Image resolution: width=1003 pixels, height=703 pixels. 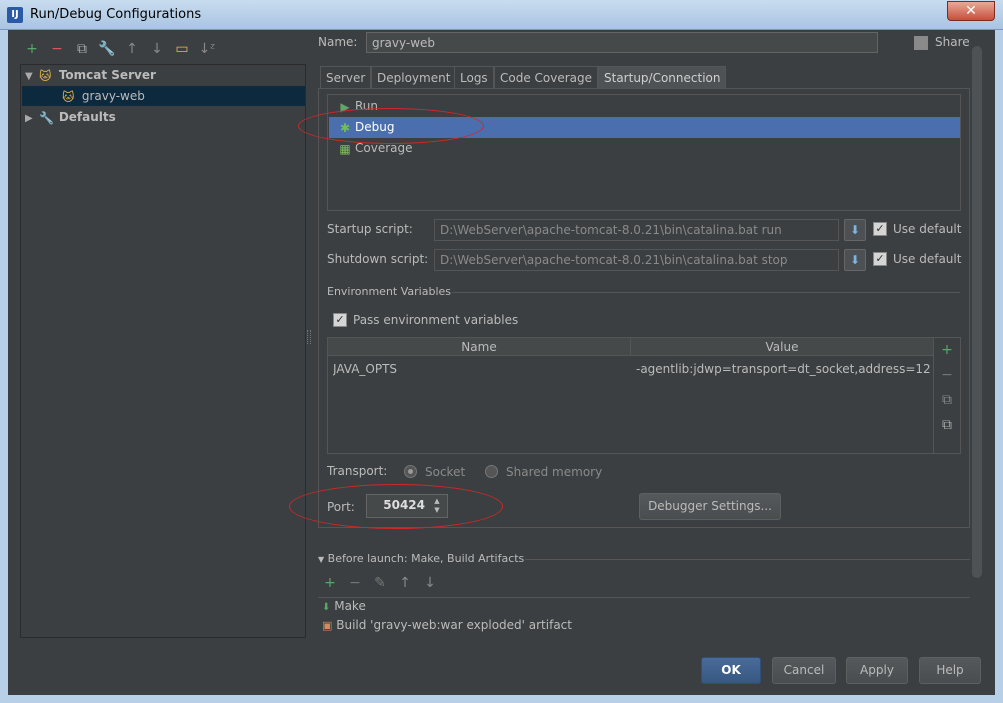 I want to click on ok-button: OK, so click(x=731, y=670).